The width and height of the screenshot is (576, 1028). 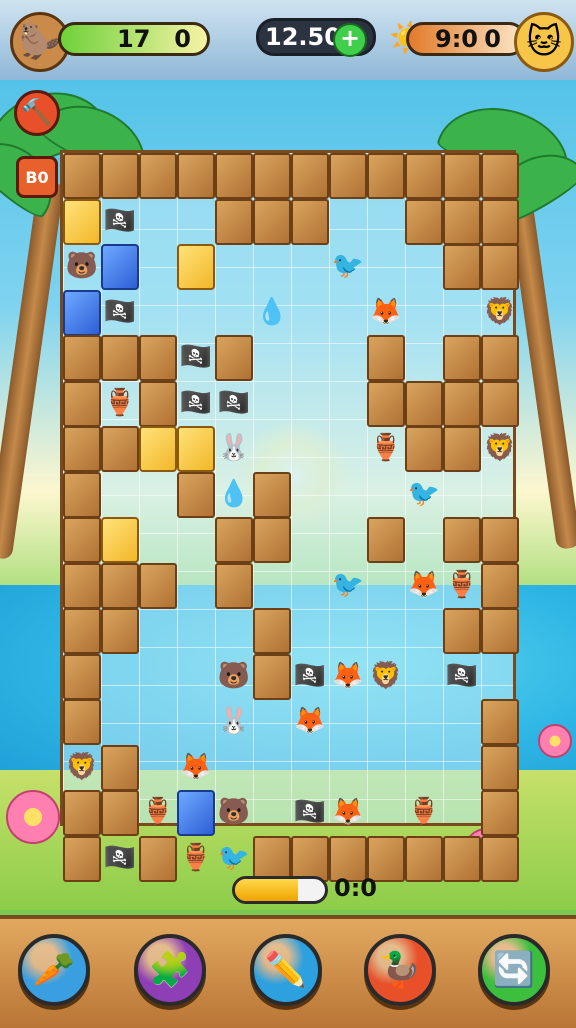 I want to click on duck-tool-button: 🦆, so click(x=400, y=970).